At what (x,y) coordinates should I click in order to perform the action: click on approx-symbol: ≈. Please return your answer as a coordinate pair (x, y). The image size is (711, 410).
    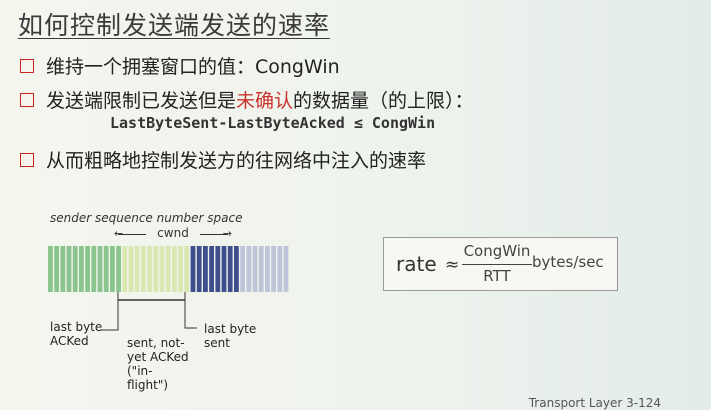
    Looking at the image, I should click on (452, 265).